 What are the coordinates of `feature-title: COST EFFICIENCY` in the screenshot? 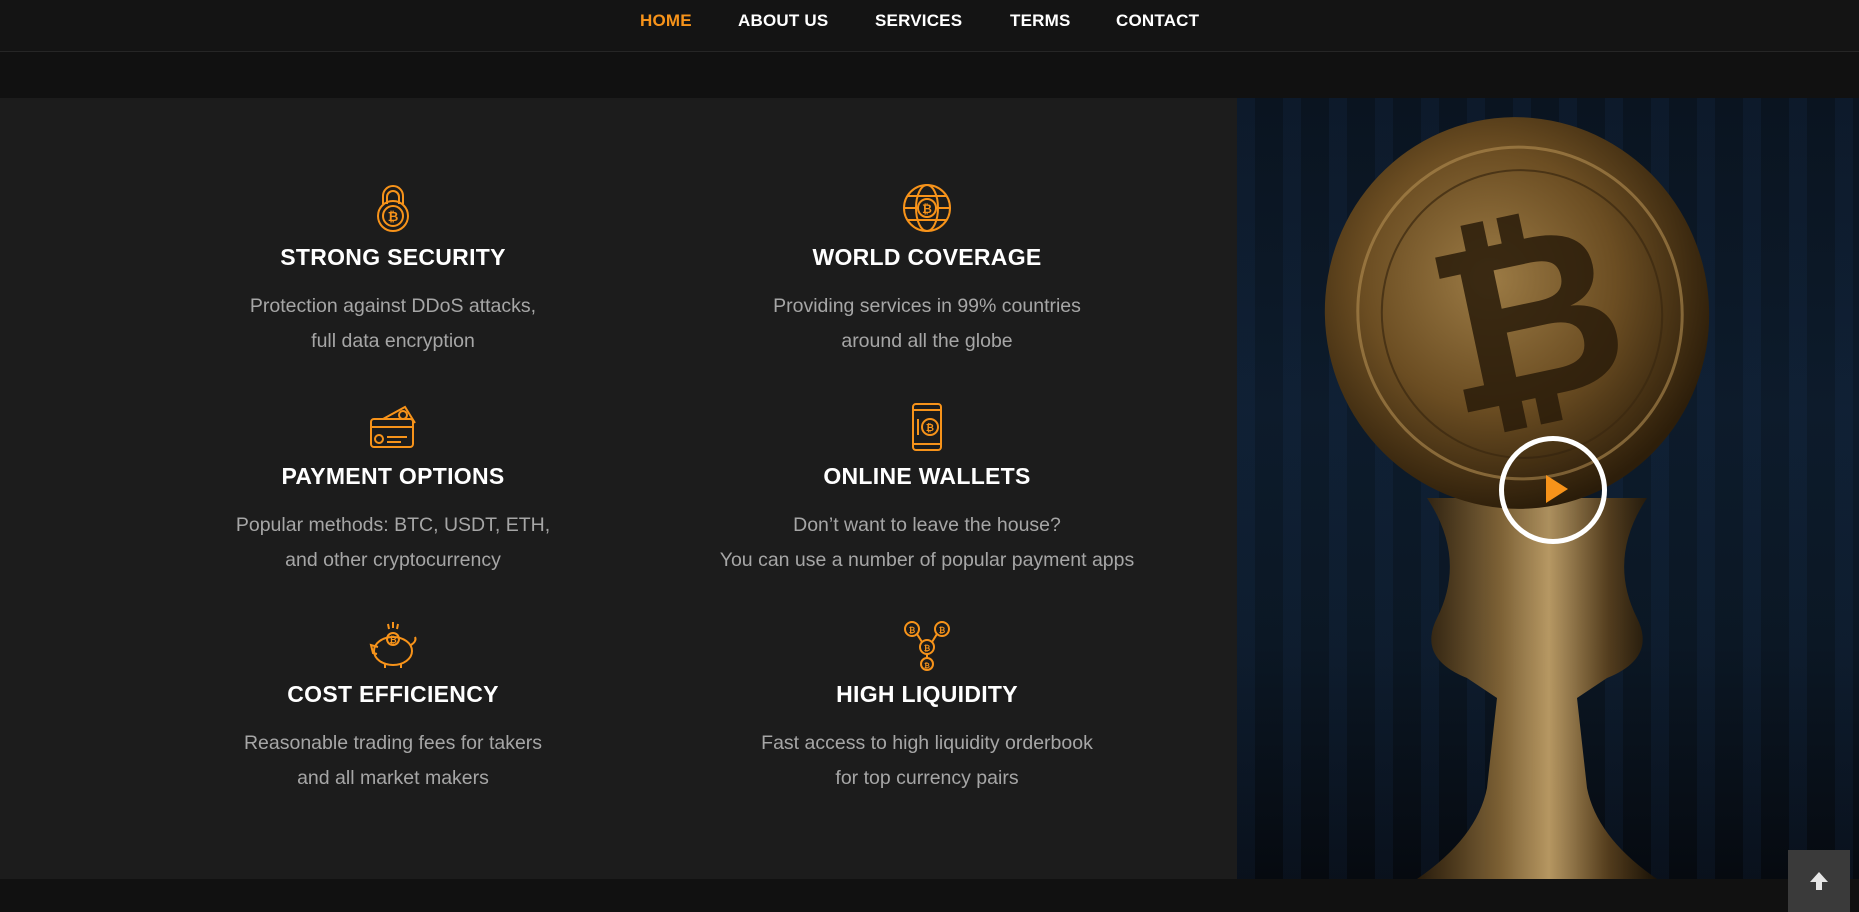 It's located at (393, 694).